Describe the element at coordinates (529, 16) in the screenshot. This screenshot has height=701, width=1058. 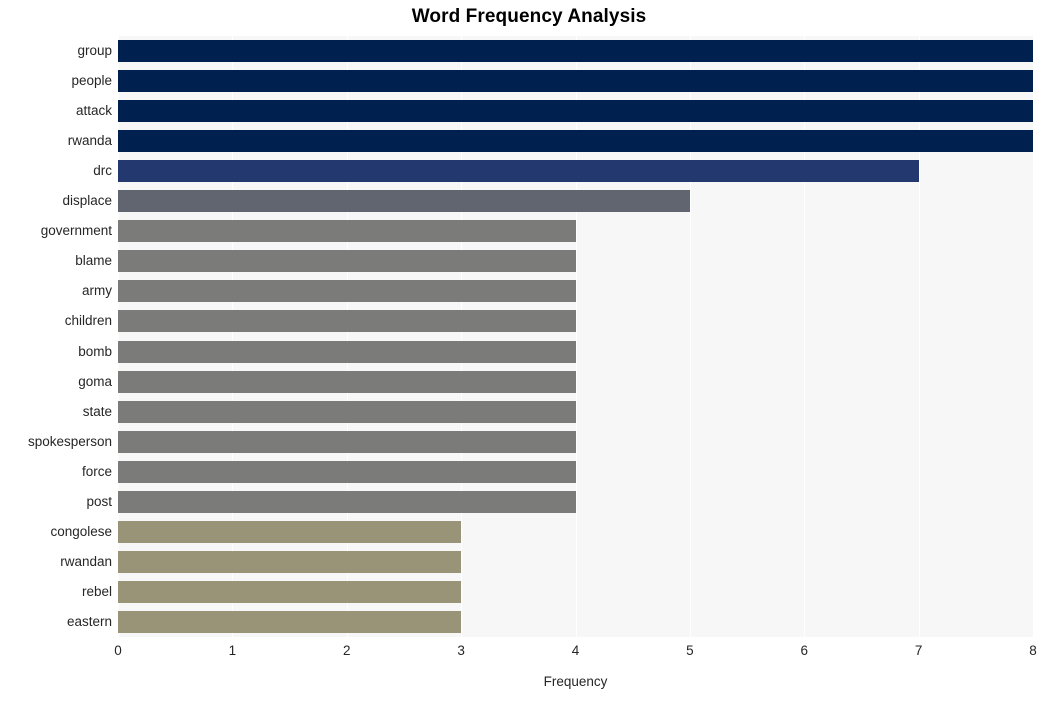
I see `chart-title: Word Frequency Analysis` at that location.